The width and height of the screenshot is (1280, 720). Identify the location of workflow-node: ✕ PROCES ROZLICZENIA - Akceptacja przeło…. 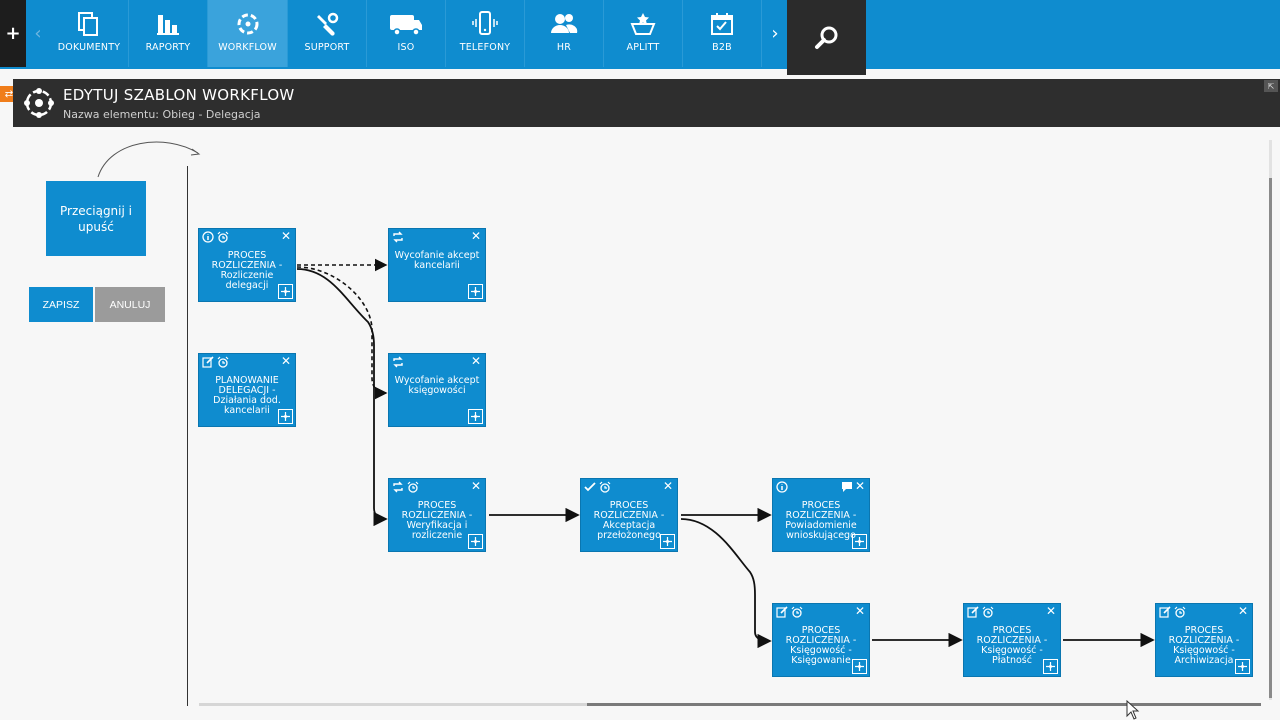
(629, 515).